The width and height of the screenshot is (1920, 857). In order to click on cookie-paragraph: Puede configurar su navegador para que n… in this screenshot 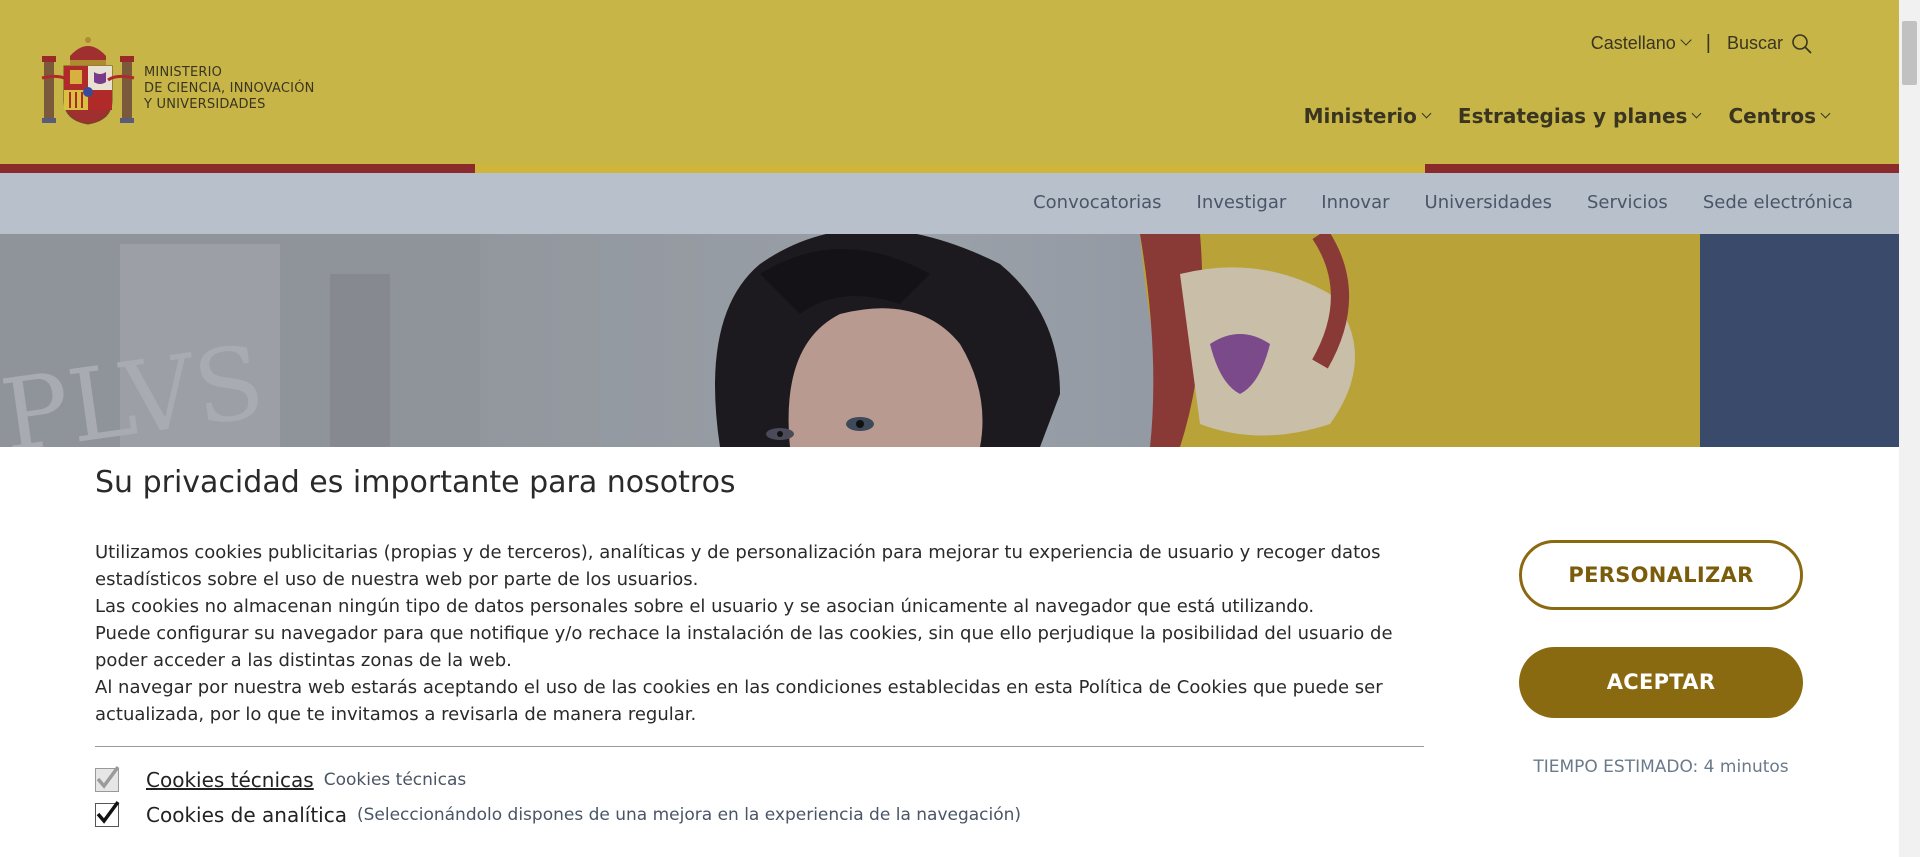, I will do `click(744, 647)`.